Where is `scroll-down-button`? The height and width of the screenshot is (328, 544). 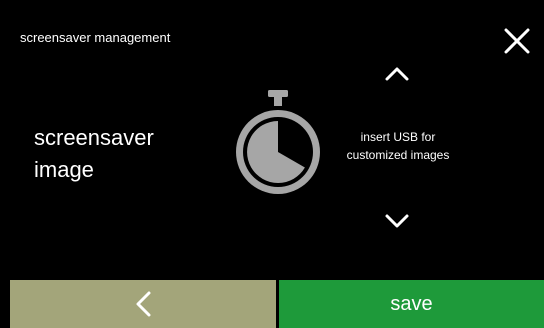 scroll-down-button is located at coordinates (397, 220).